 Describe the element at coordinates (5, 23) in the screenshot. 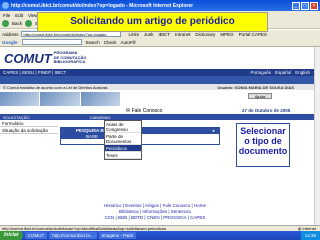

I see `back-arrow-icon` at that location.